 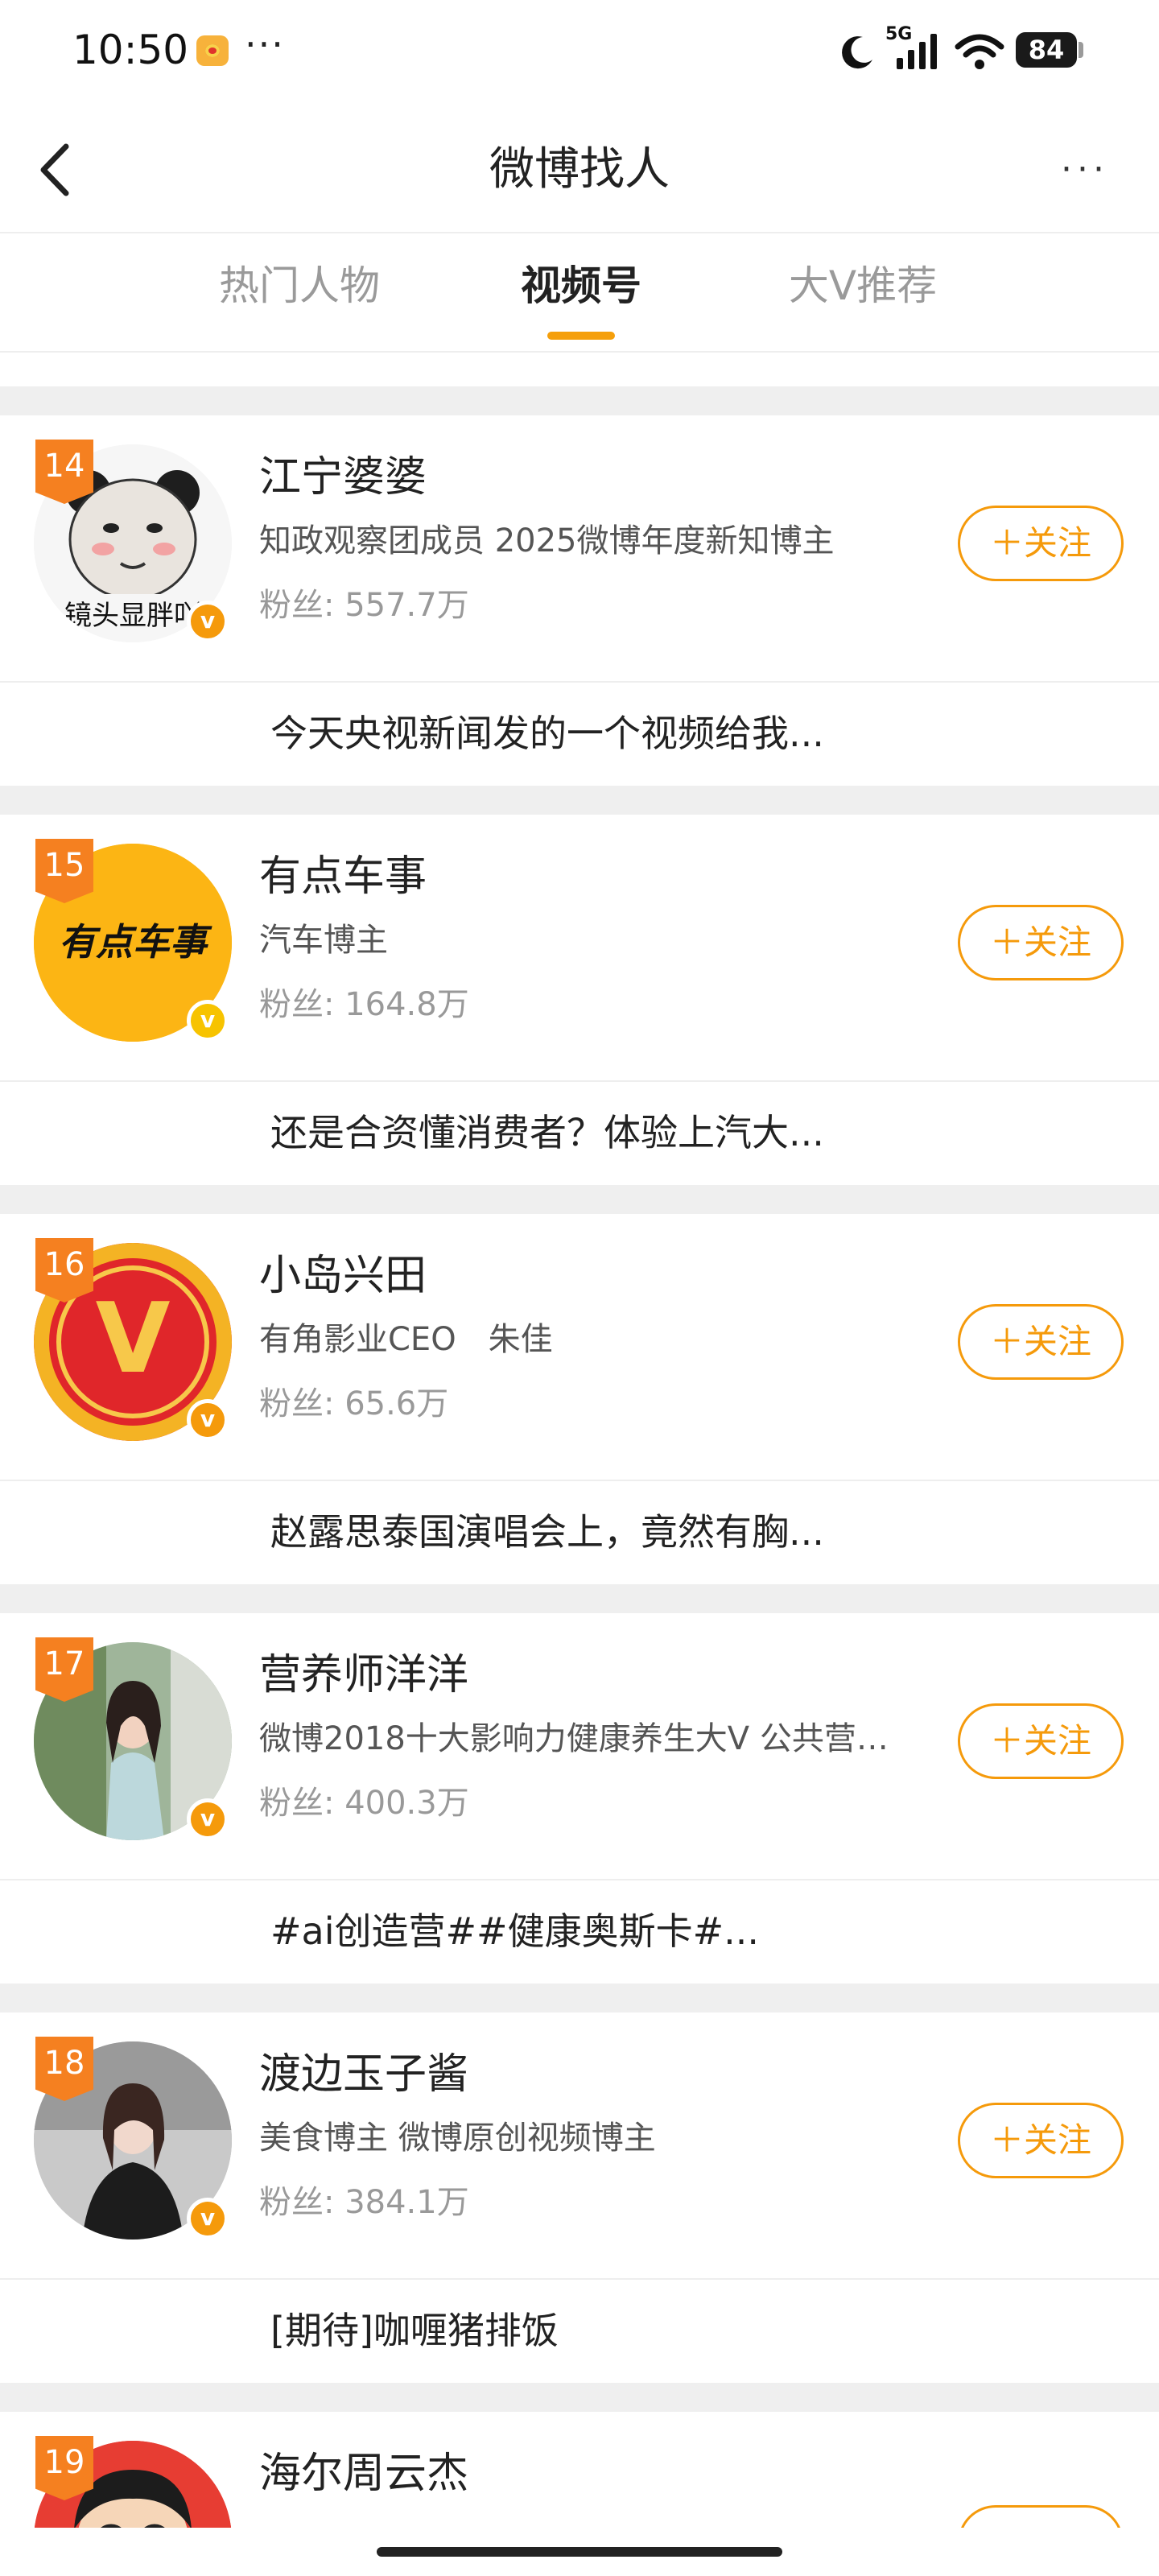 What do you see at coordinates (364, 1803) in the screenshot?
I see `fan-count: 粉丝: 400.3万` at bounding box center [364, 1803].